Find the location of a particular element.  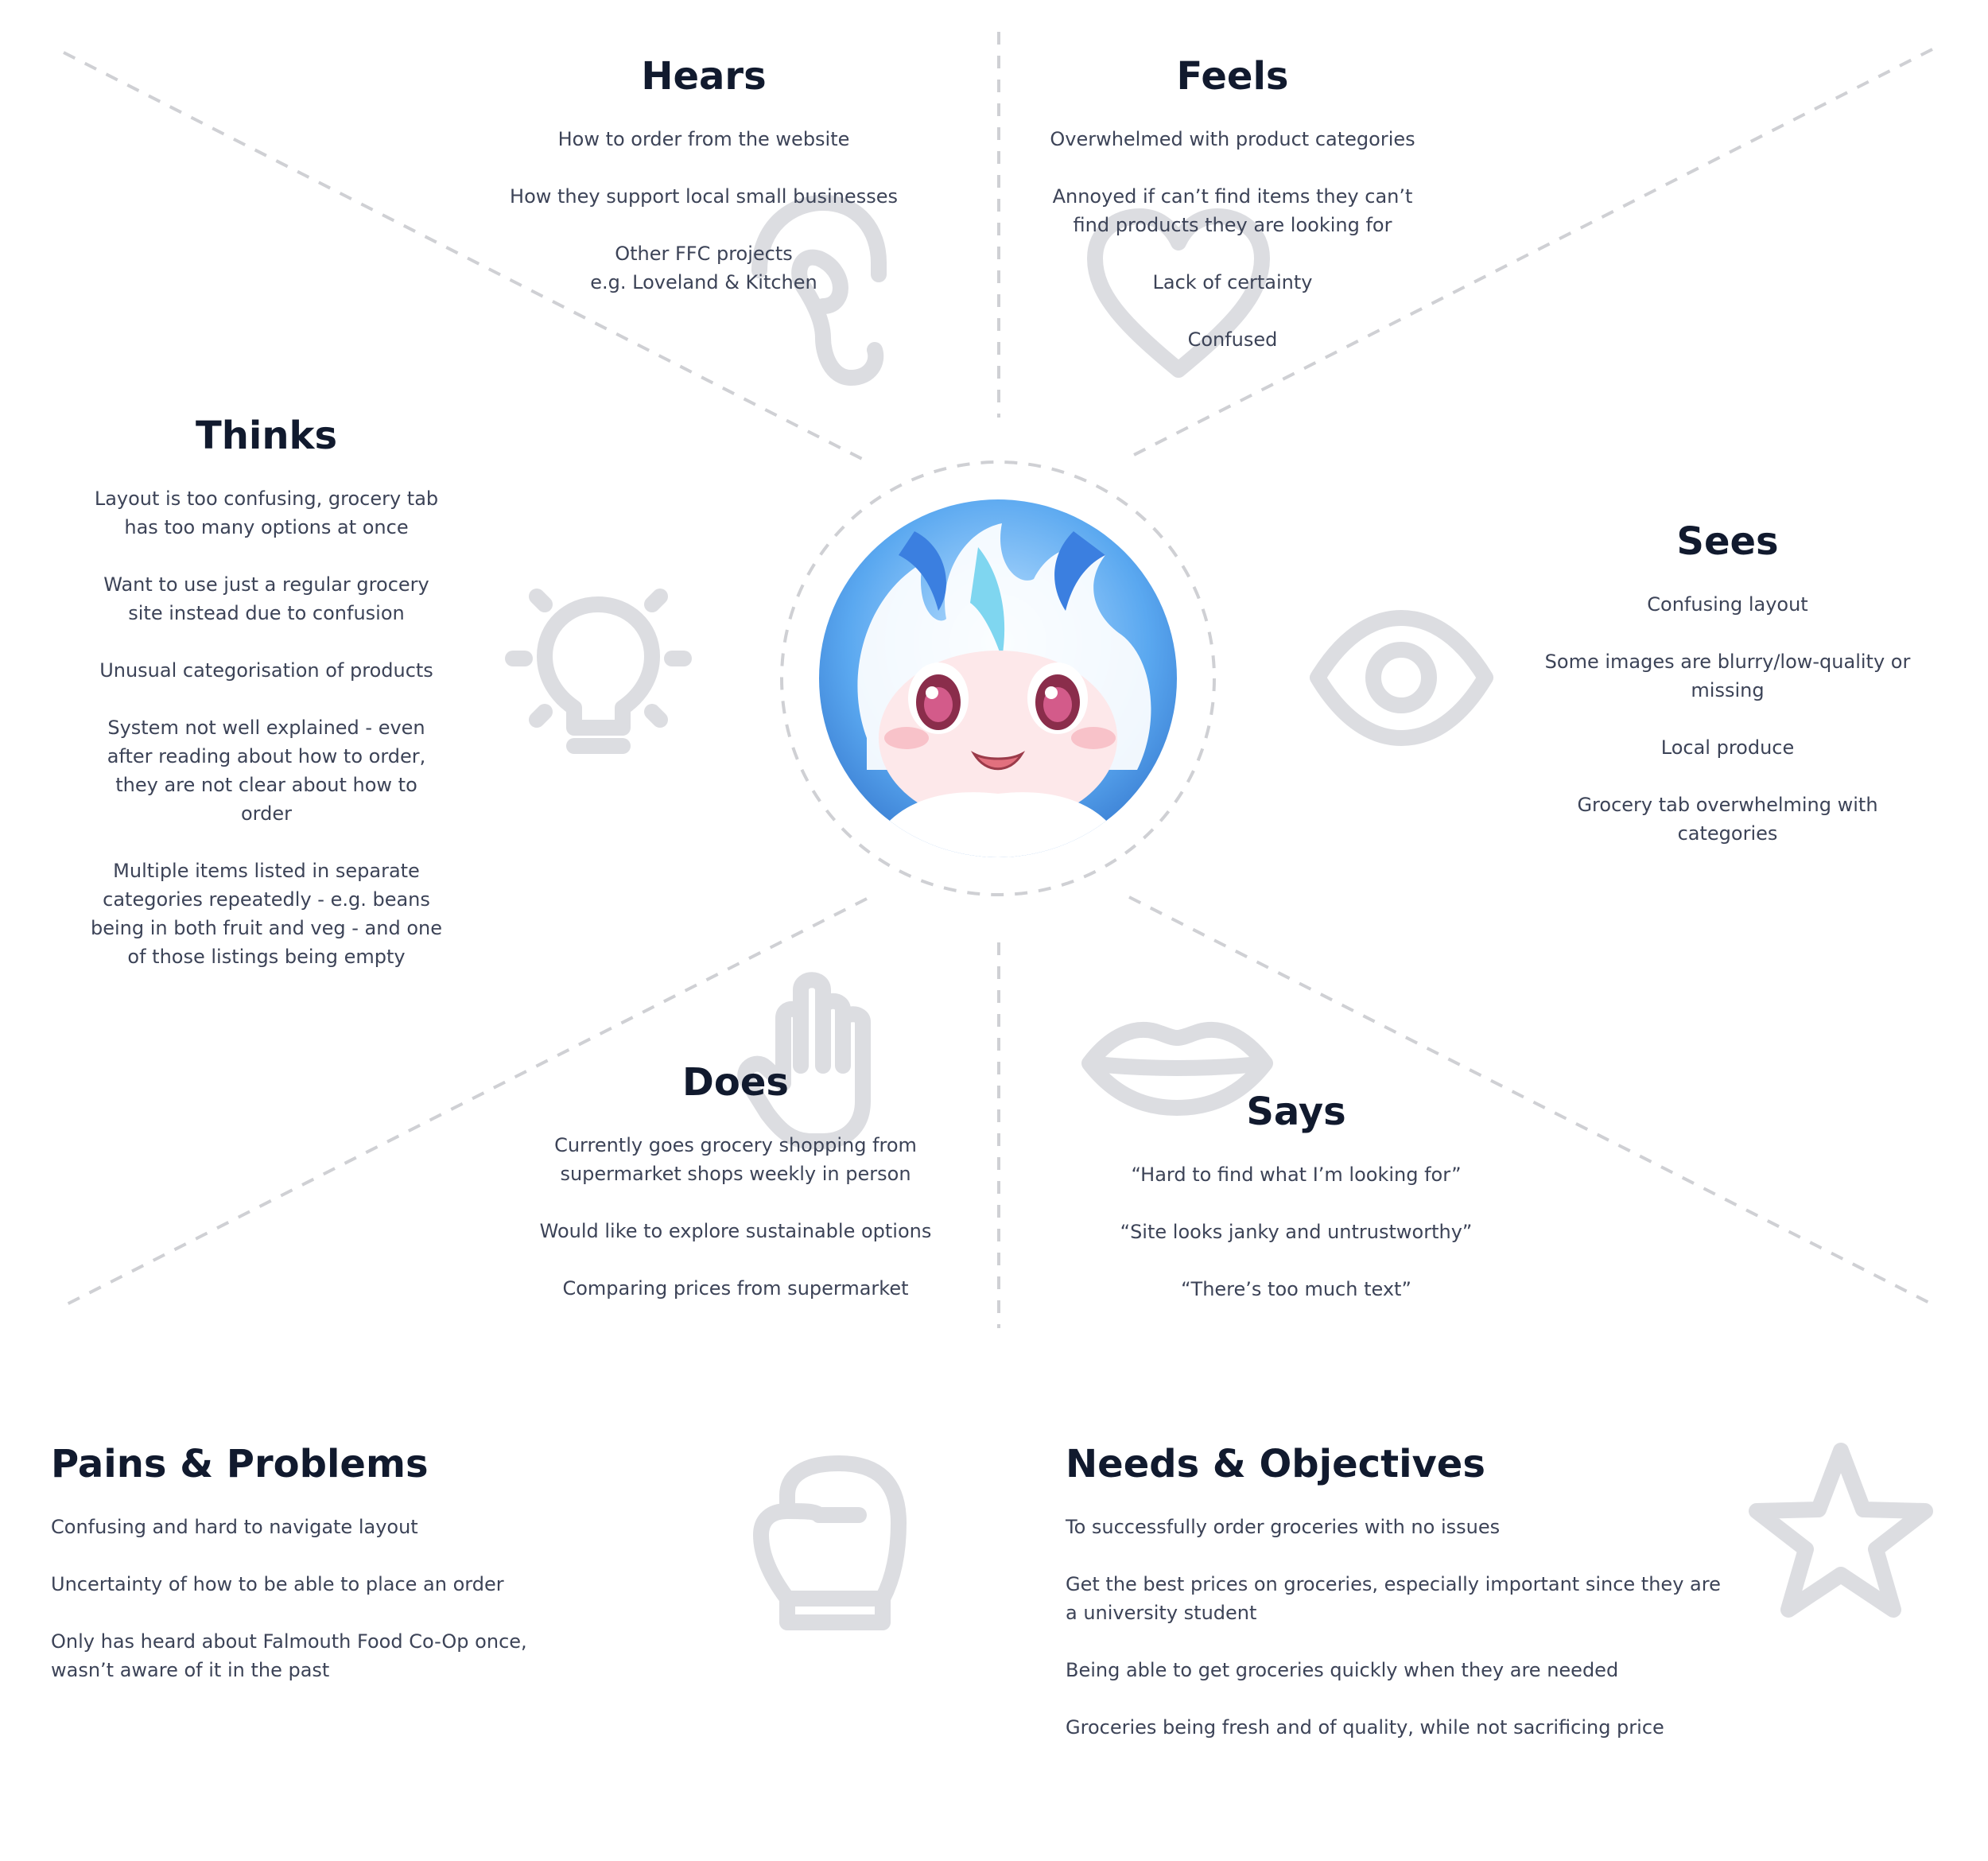

list-item: “Hard to find what I’m looking for” is located at coordinates (1296, 1174).